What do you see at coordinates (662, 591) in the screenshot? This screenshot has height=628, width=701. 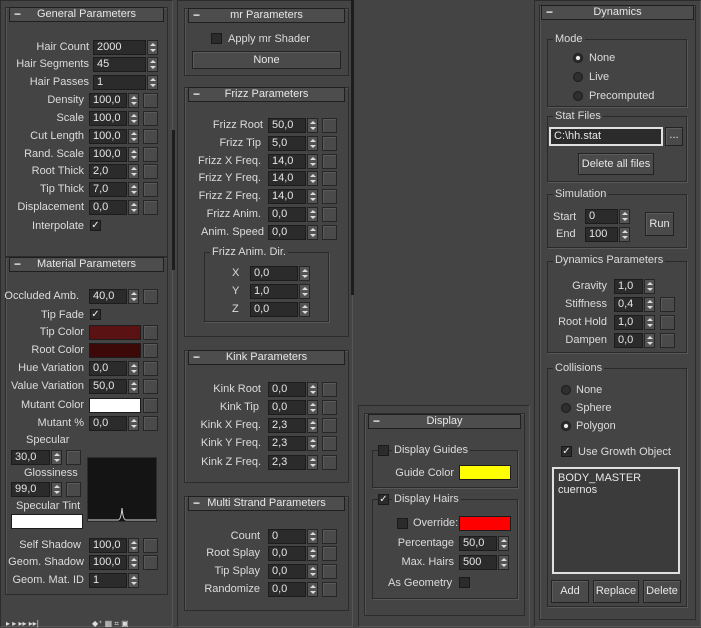 I see `delete-button: Delete` at bounding box center [662, 591].